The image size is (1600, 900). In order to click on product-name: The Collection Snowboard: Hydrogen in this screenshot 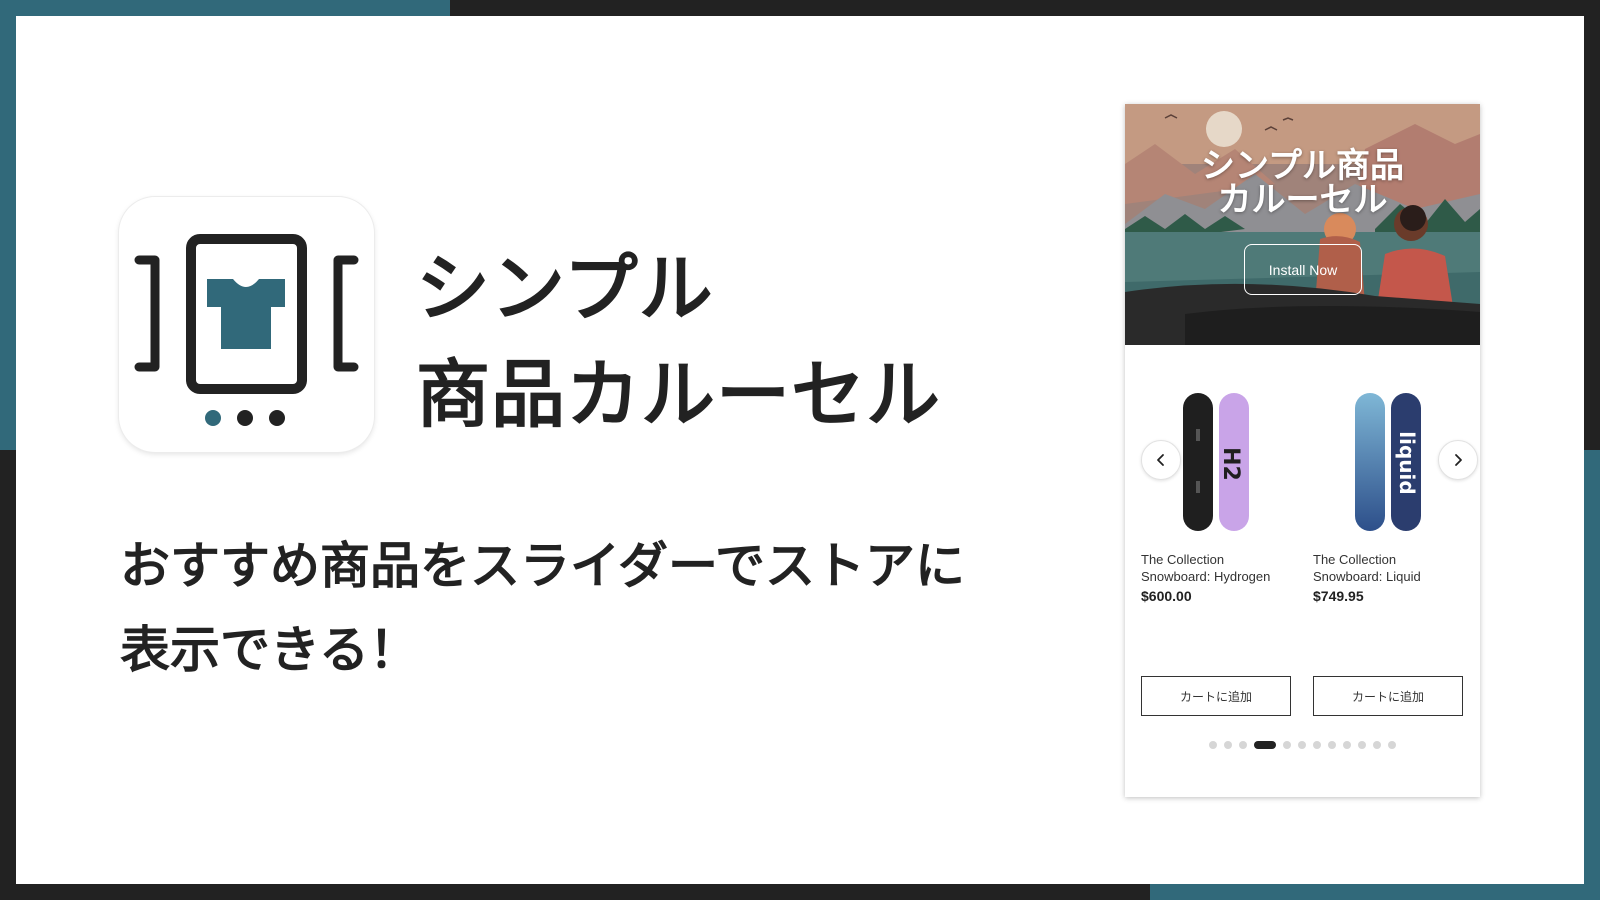, I will do `click(1216, 568)`.